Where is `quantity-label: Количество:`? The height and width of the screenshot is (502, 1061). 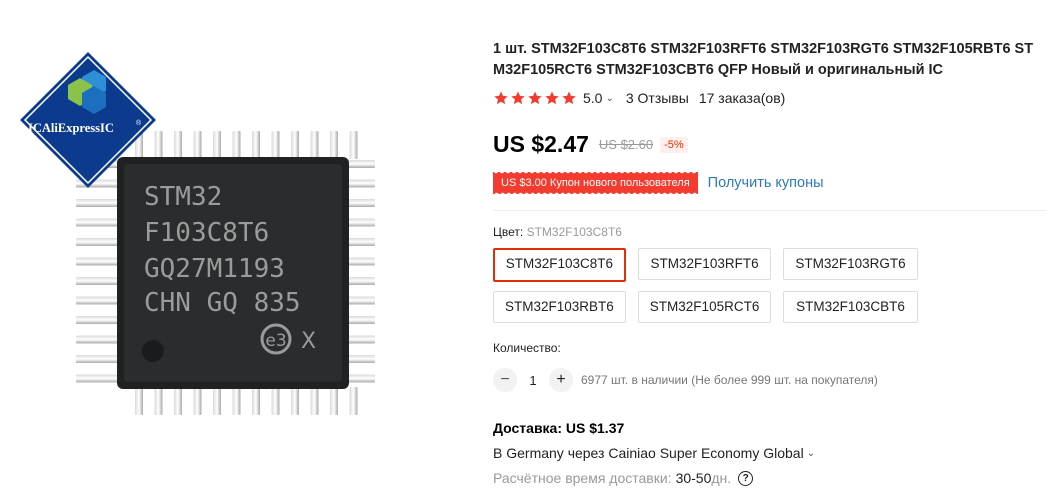 quantity-label: Количество: is located at coordinates (527, 348).